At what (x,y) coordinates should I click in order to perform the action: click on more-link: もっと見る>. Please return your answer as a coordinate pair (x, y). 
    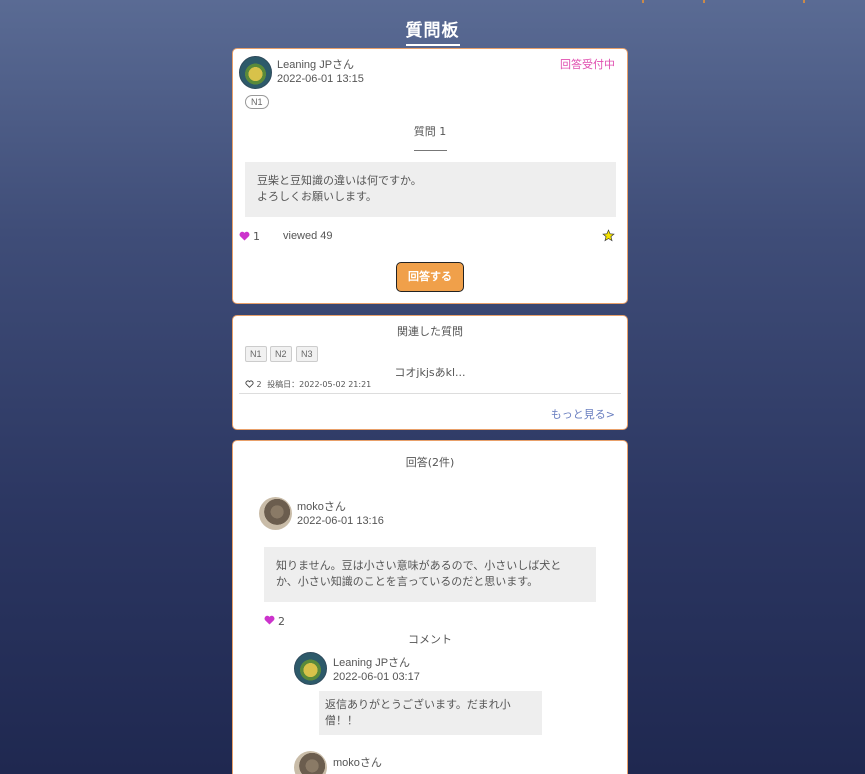
    Looking at the image, I should click on (583, 414).